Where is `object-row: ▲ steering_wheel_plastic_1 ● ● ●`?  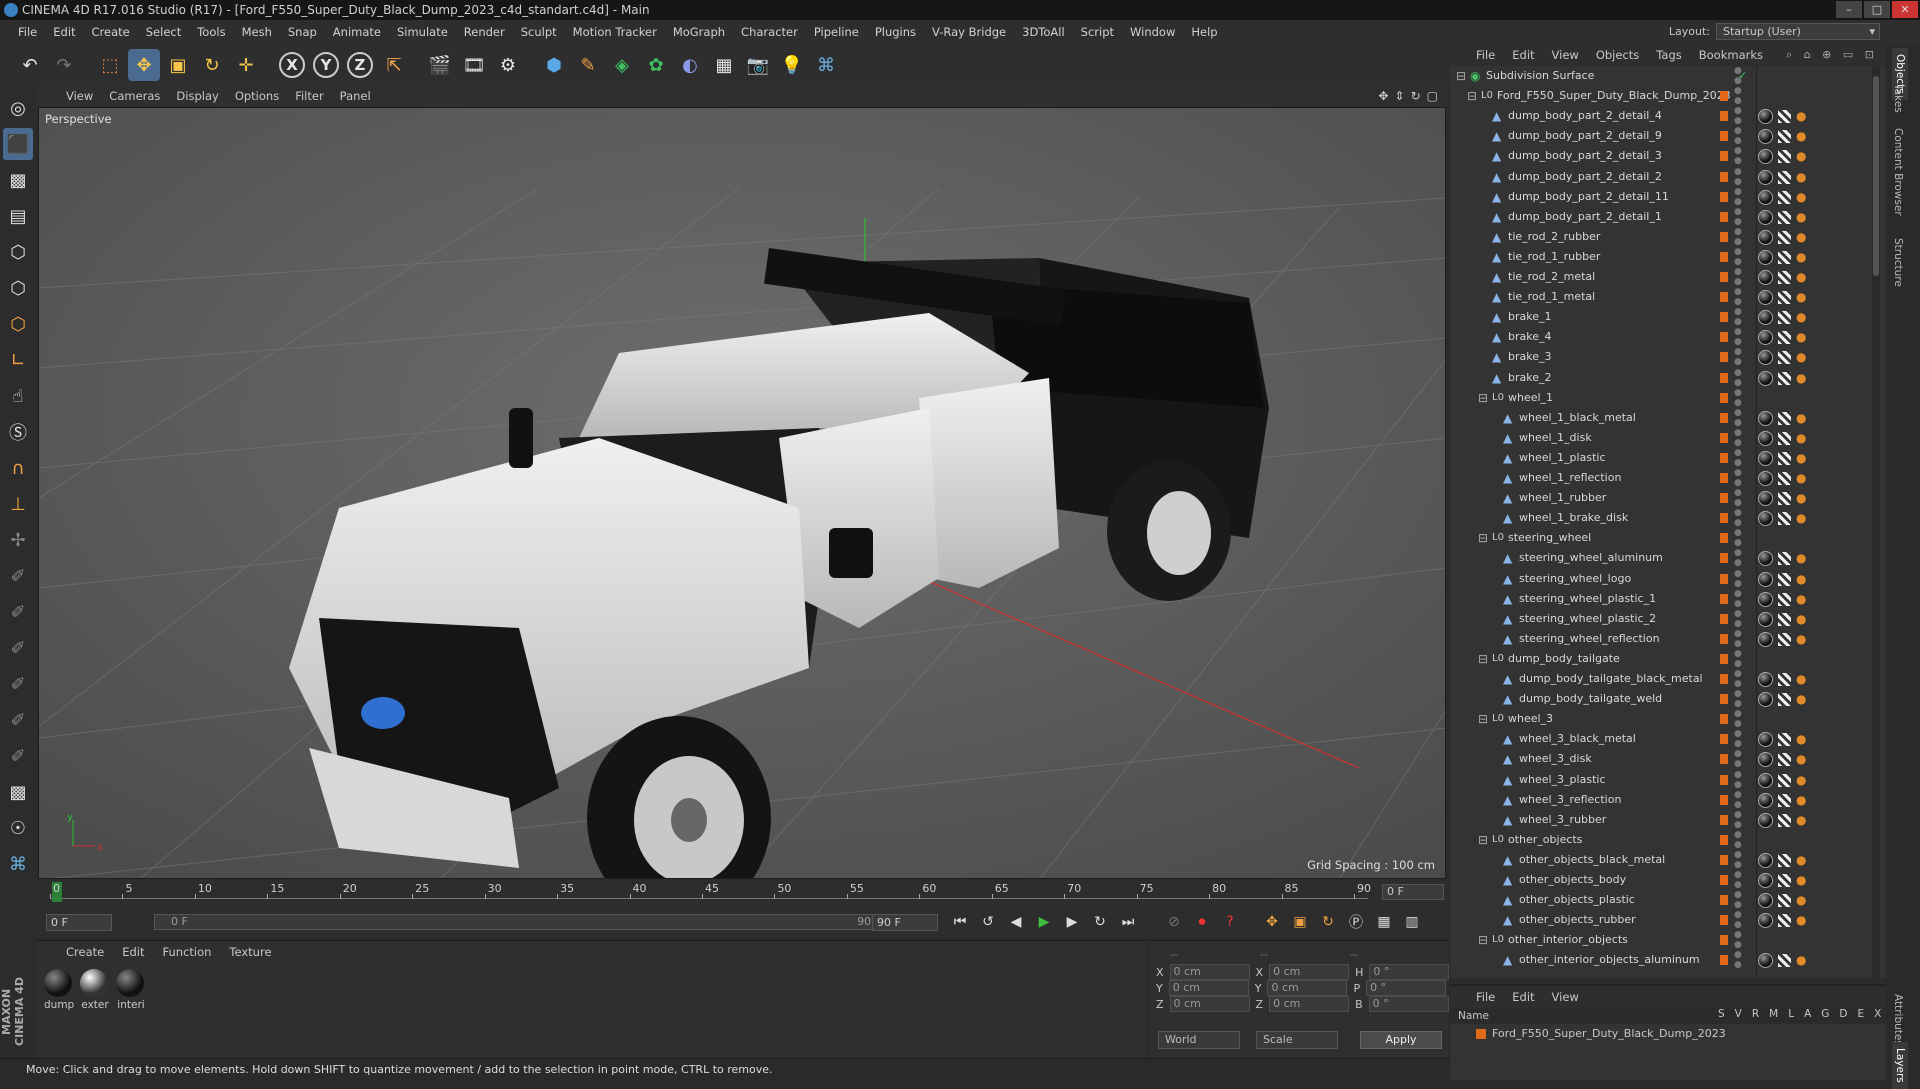
object-row: ▲ steering_wheel_plastic_1 ● ● ● is located at coordinates (1668, 599).